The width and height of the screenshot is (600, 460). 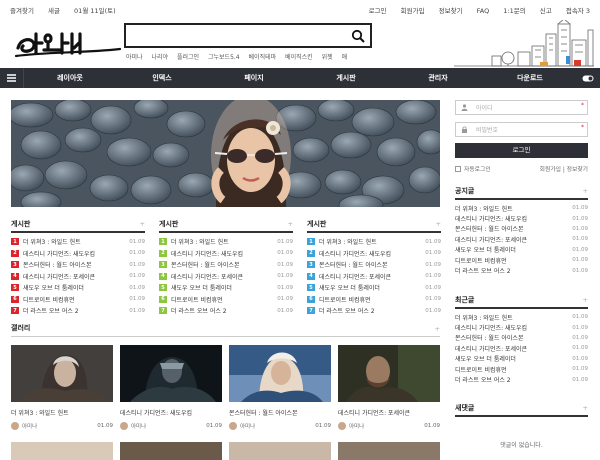 What do you see at coordinates (521, 369) in the screenshot?
I see `list-item: 디트로이트 비컴휴먼 01.09` at bounding box center [521, 369].